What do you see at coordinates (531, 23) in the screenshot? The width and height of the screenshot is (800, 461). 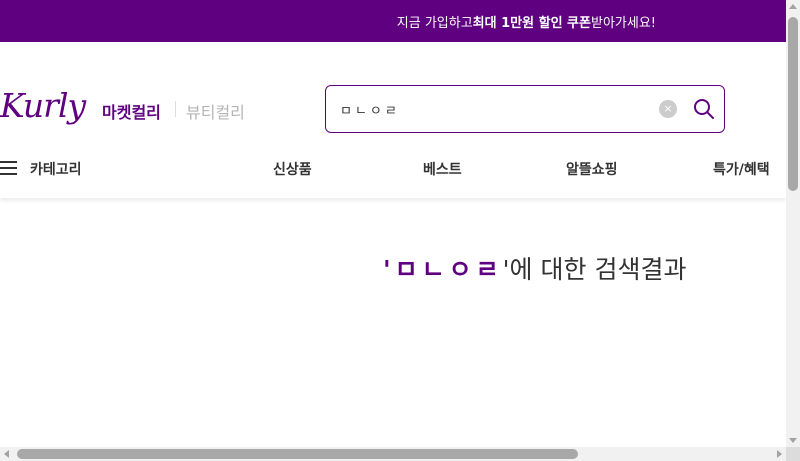 I see `promo-highlight: 최대 1만원 할인 쿠폰` at bounding box center [531, 23].